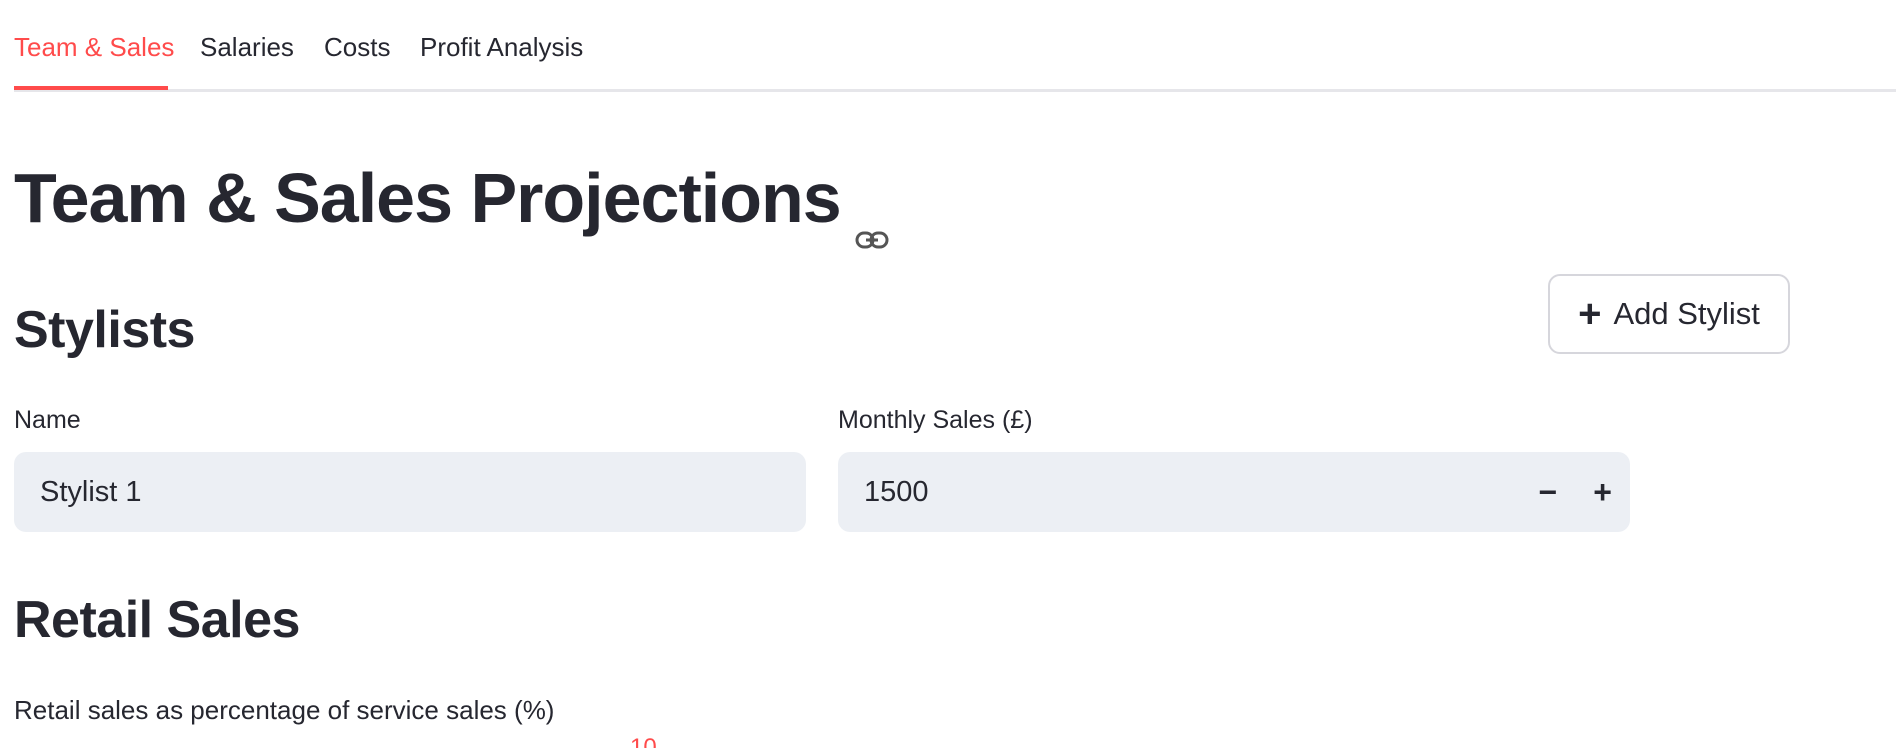 The height and width of the screenshot is (748, 1896). What do you see at coordinates (1686, 313) in the screenshot?
I see `add-stylist-label: Add Stylist` at bounding box center [1686, 313].